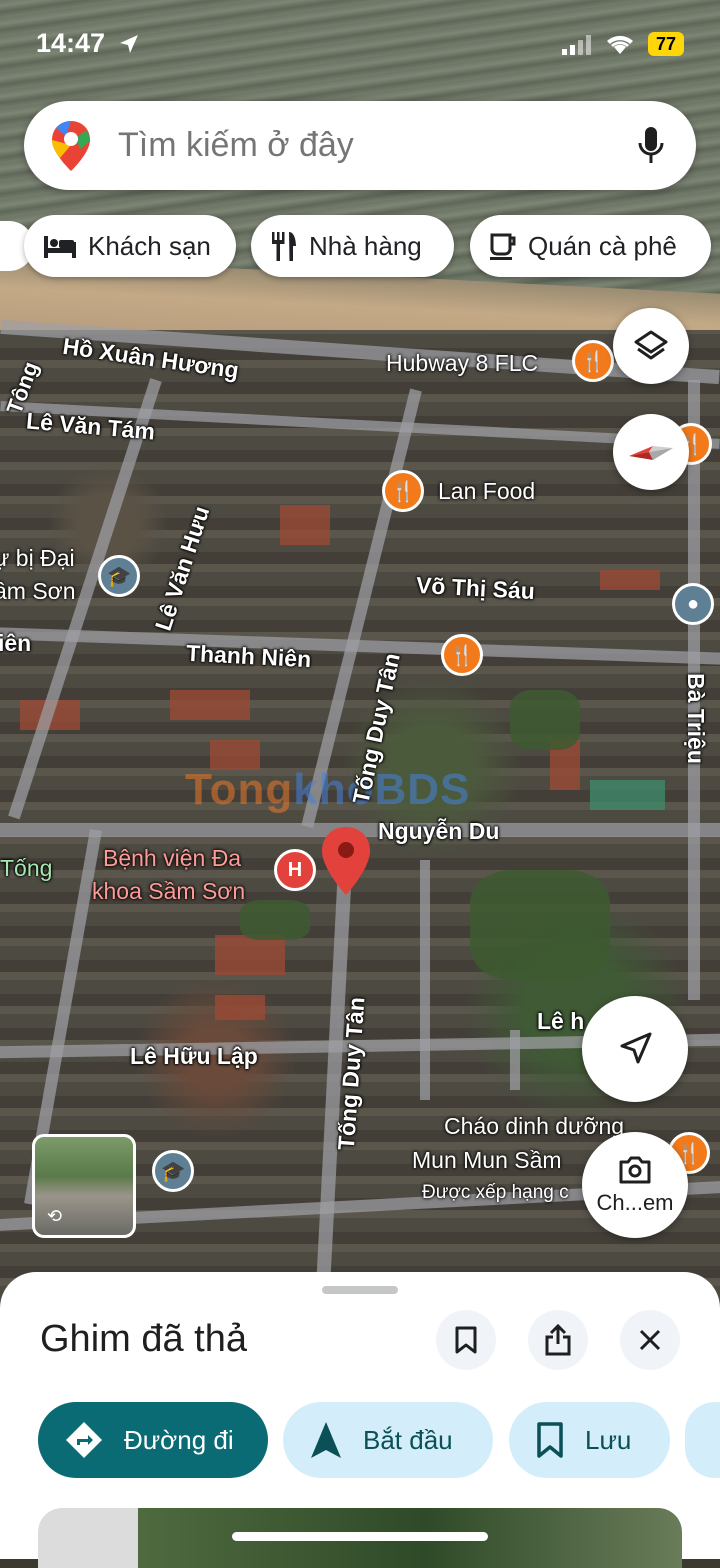 The height and width of the screenshot is (1568, 720). I want to click on my-location-button, so click(635, 1049).